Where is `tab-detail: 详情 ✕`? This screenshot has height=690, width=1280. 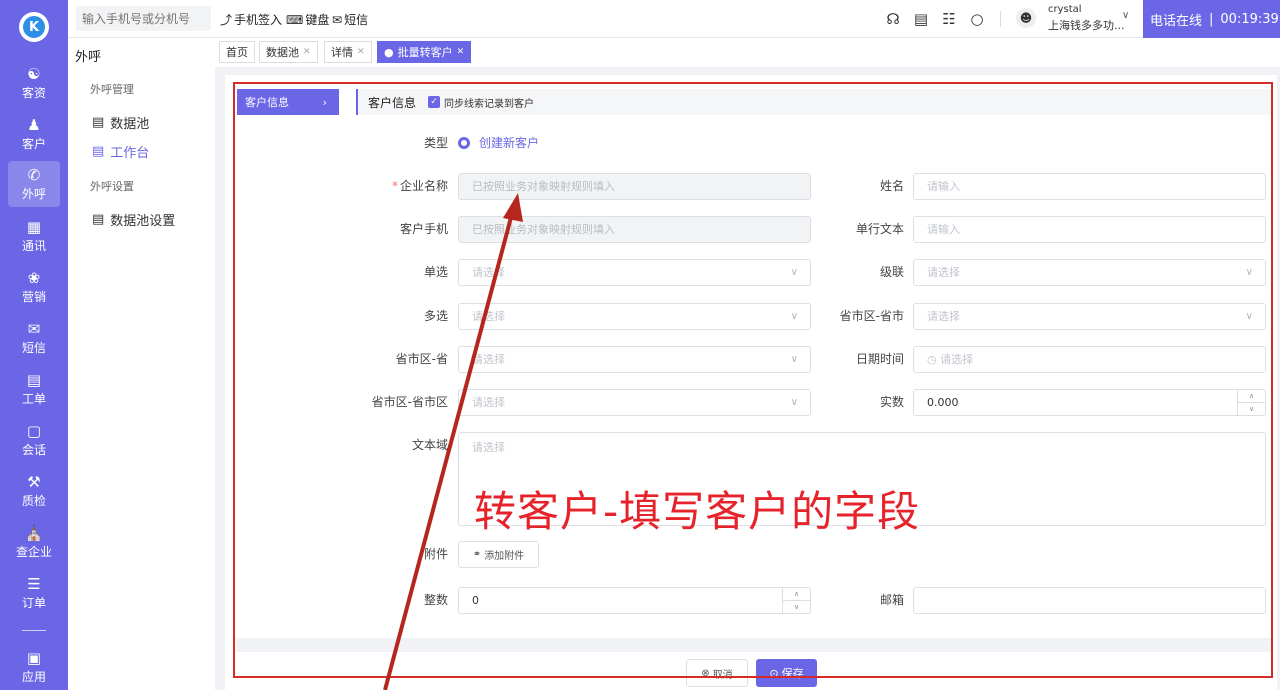
tab-detail: 详情 ✕ is located at coordinates (348, 52).